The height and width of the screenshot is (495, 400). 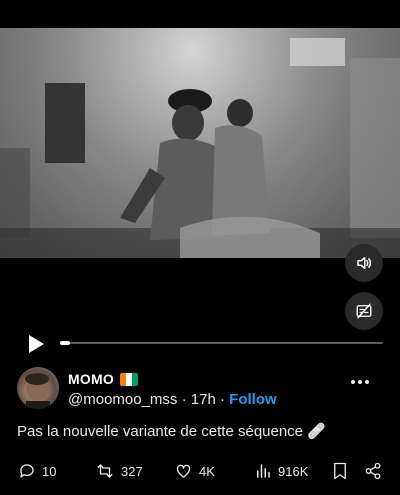 What do you see at coordinates (36, 344) in the screenshot?
I see `play-icon` at bounding box center [36, 344].